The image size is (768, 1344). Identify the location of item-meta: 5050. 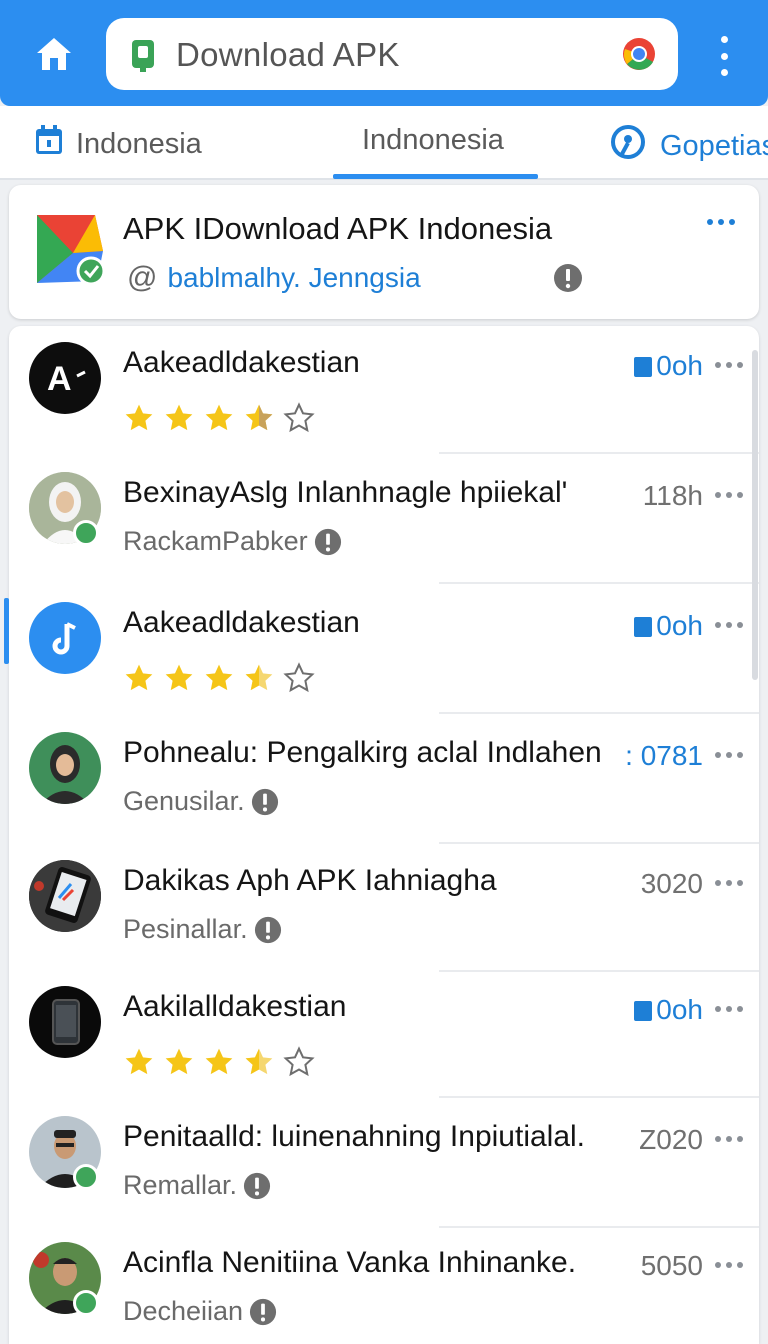
(671, 1265).